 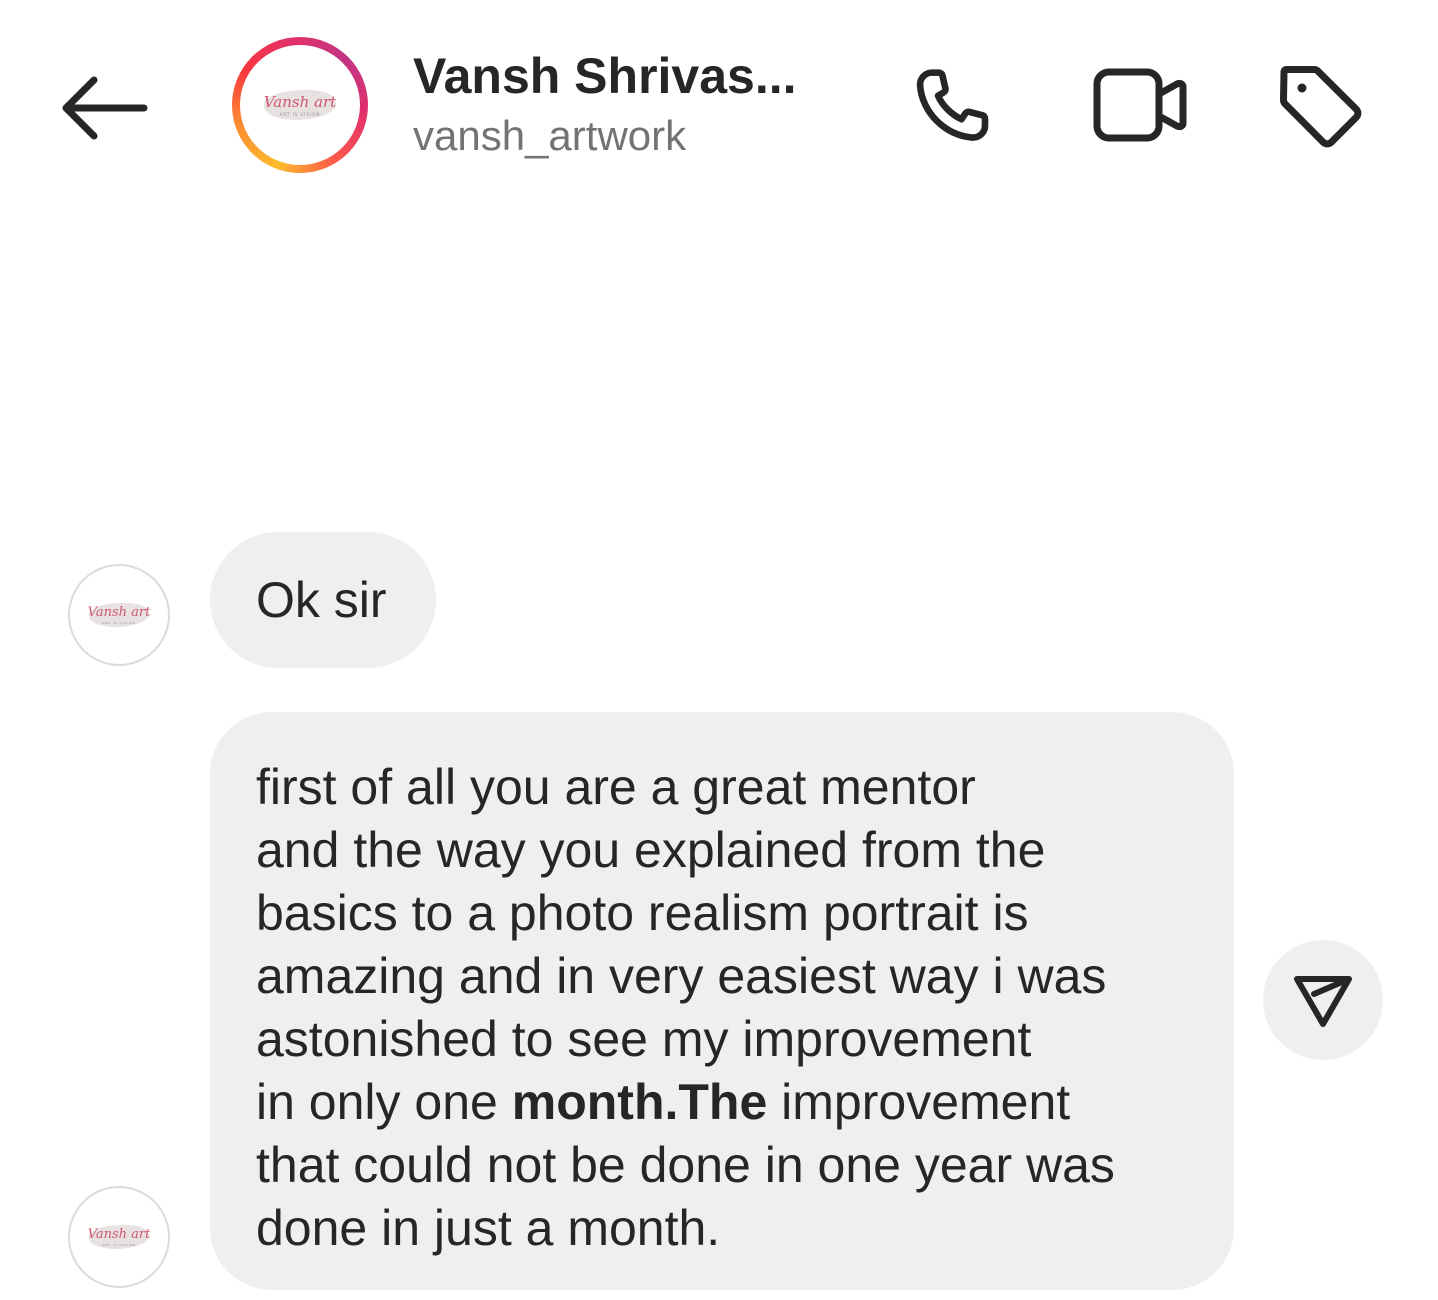 I want to click on back-button, so click(x=106, y=108).